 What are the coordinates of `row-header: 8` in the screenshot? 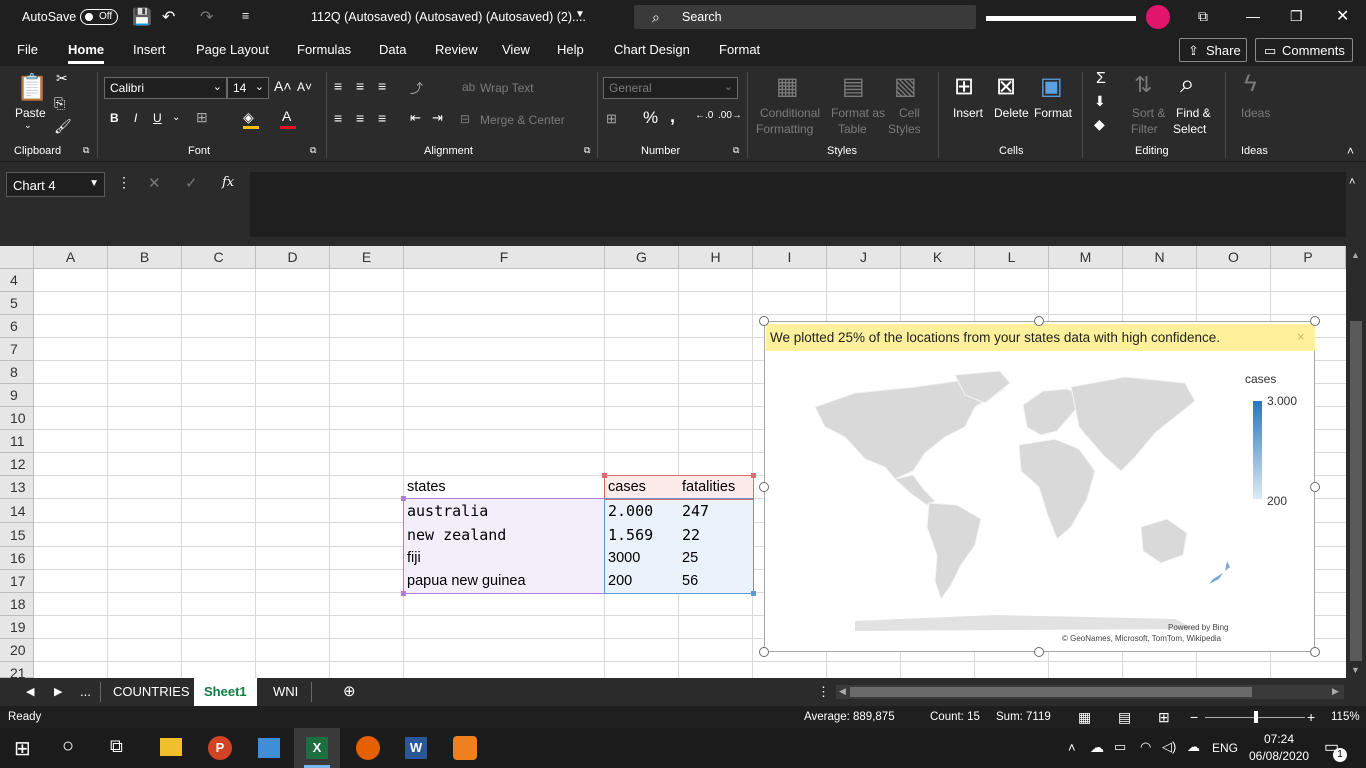 It's located at (17, 372).